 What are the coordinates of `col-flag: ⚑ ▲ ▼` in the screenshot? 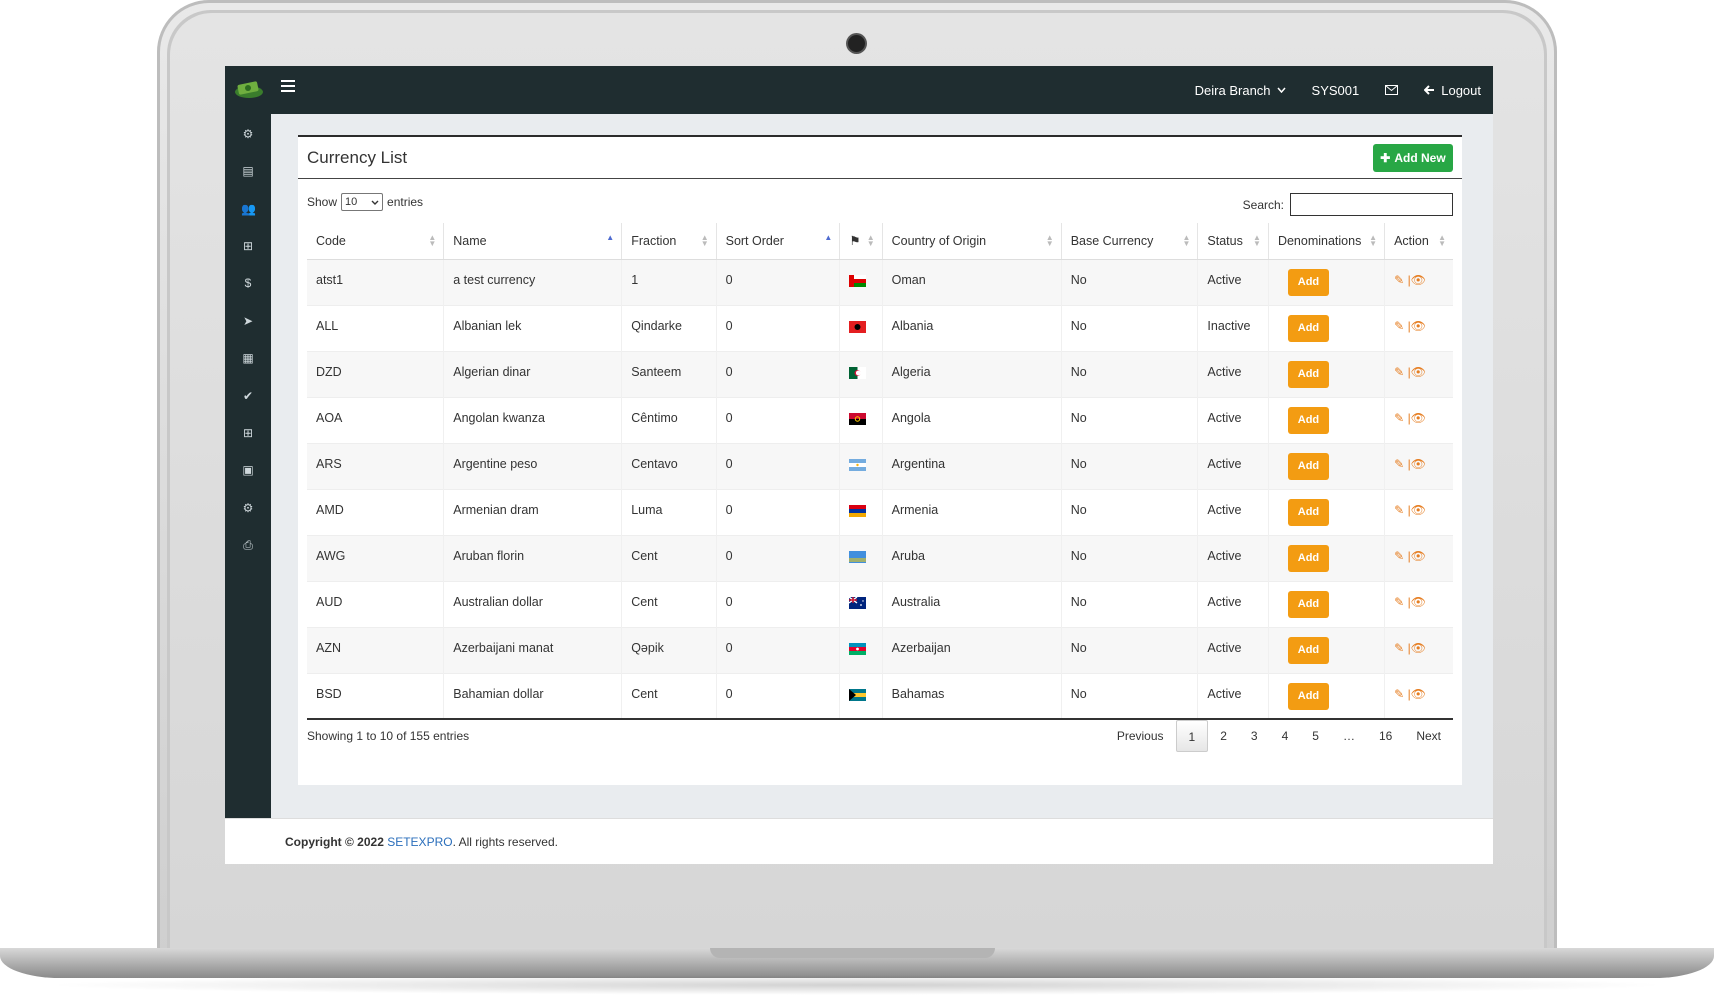 It's located at (861, 241).